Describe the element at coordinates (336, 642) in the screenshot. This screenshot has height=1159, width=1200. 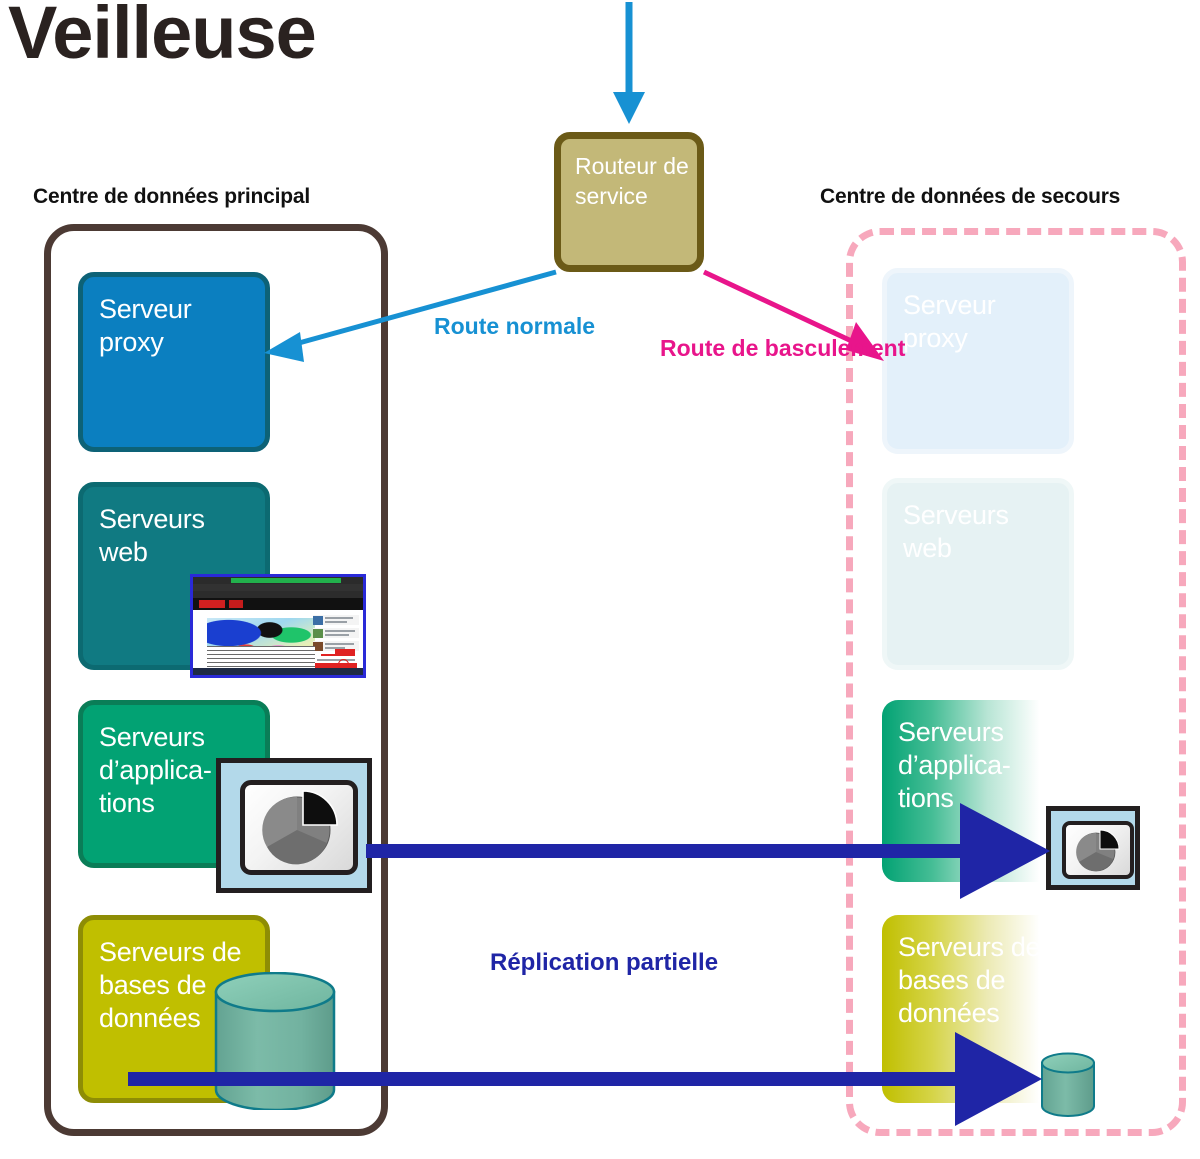
I see `browser-sidebar` at that location.